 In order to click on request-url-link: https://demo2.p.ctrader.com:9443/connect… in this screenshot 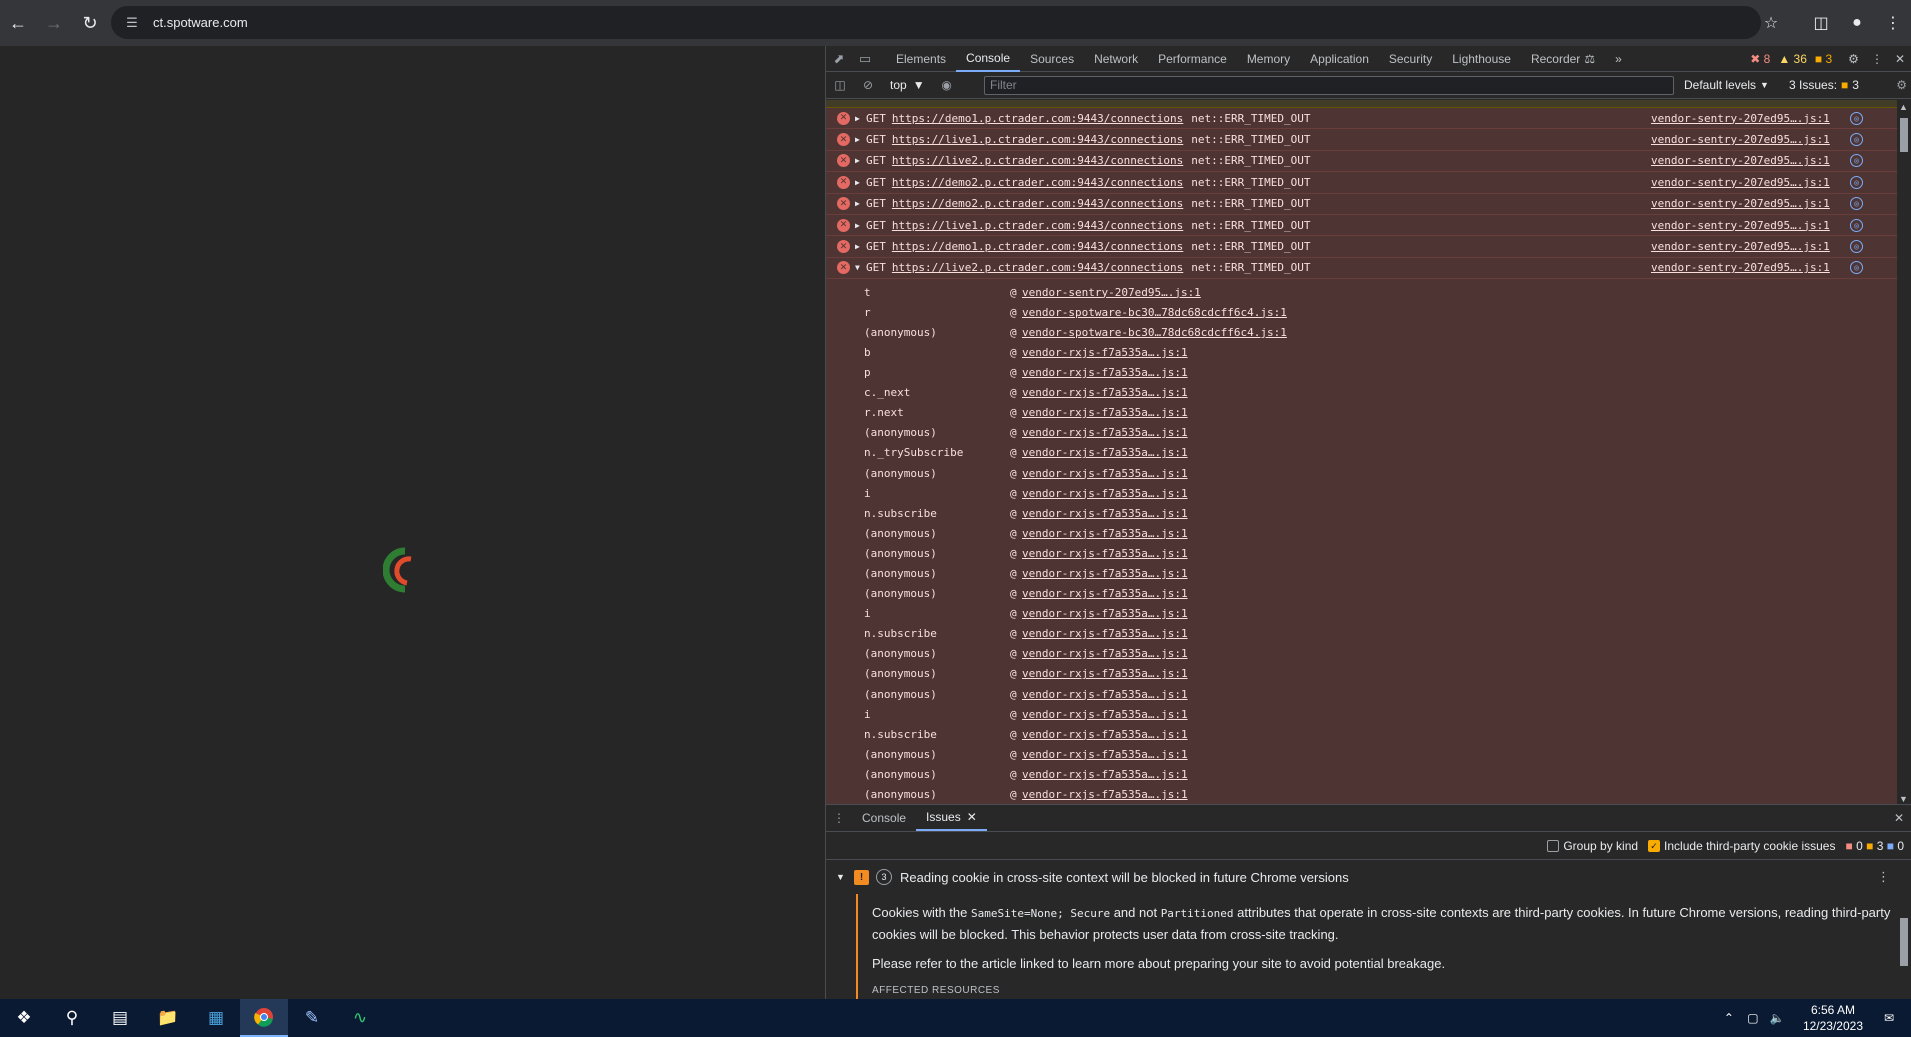, I will do `click(1037, 203)`.